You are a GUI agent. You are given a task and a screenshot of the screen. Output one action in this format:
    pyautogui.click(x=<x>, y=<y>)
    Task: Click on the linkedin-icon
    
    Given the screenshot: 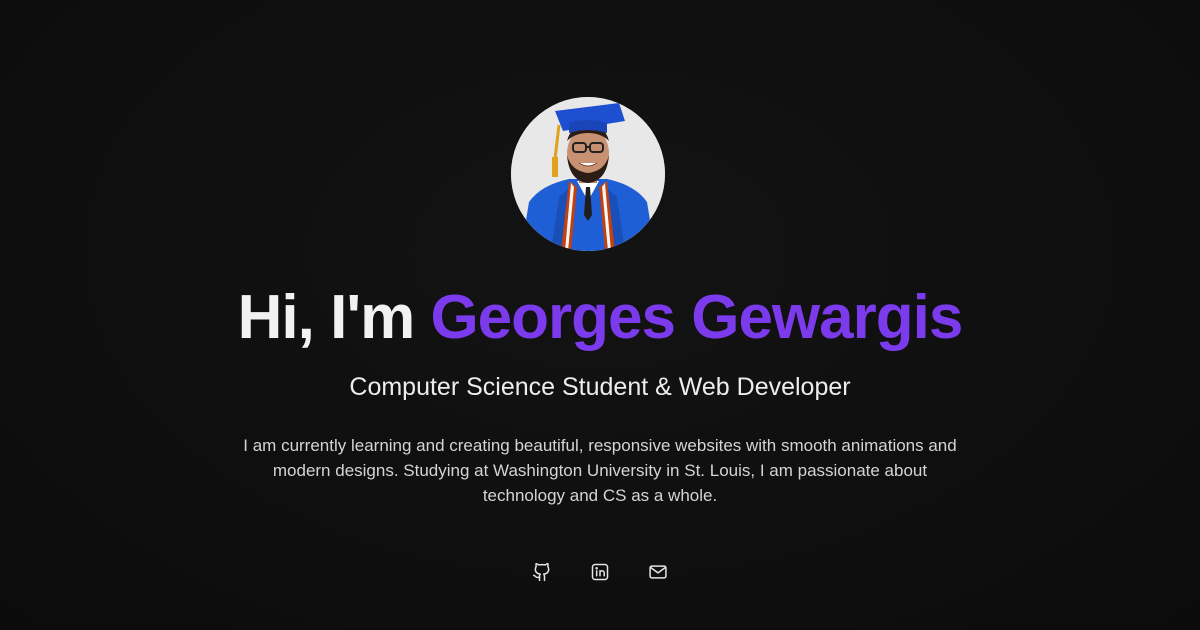 What is the action you would take?
    pyautogui.click(x=600, y=572)
    